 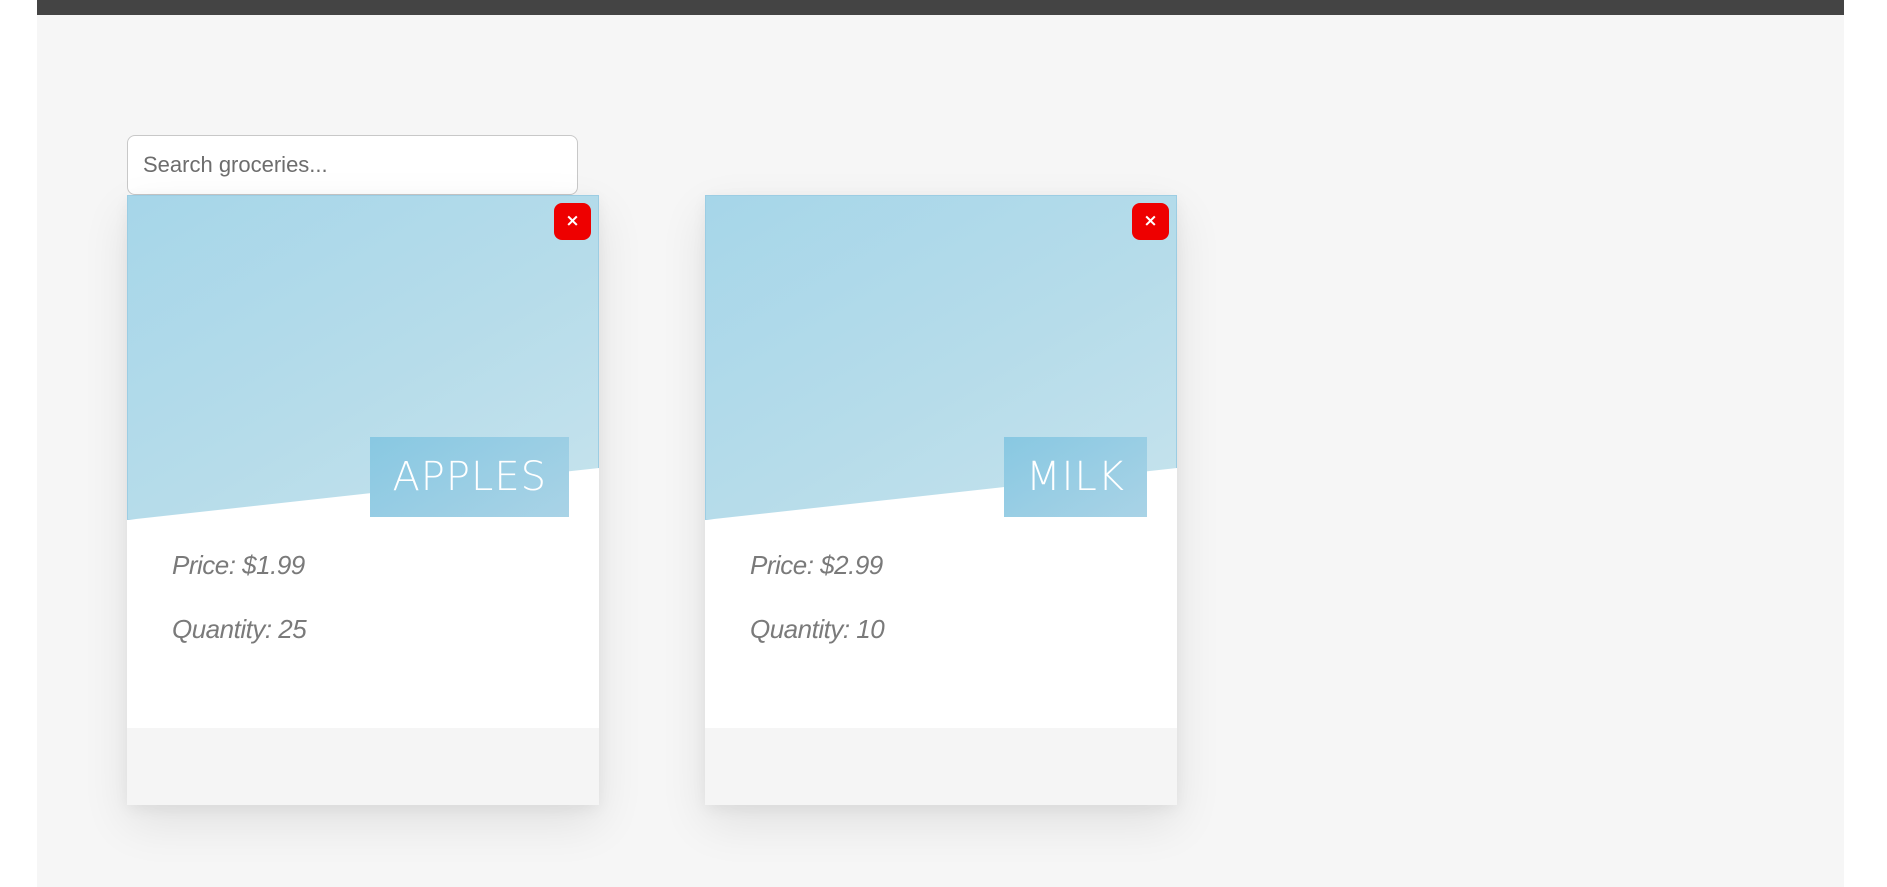 I want to click on search-input, so click(x=352, y=165).